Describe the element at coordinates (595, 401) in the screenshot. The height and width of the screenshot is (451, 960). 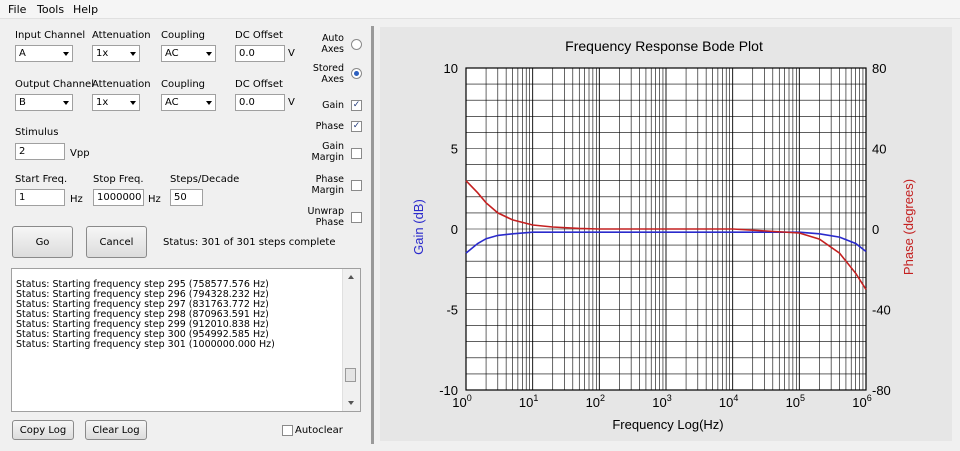
I see `x-tick-label: 102` at that location.